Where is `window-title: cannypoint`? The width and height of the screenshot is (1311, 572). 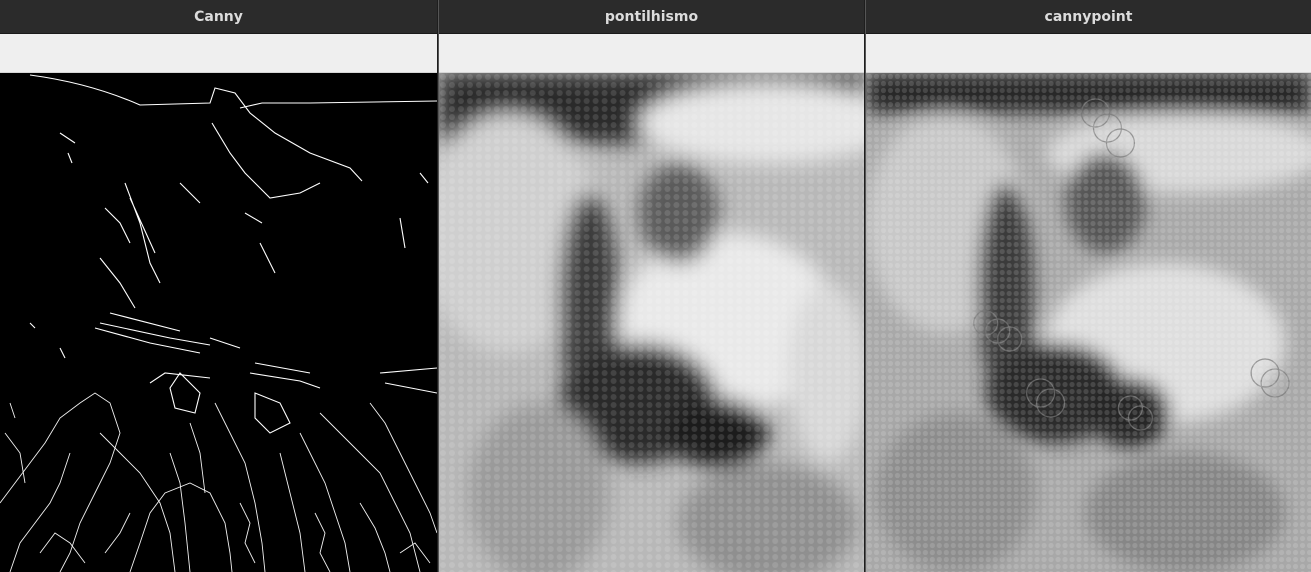
window-title: cannypoint is located at coordinates (1088, 16).